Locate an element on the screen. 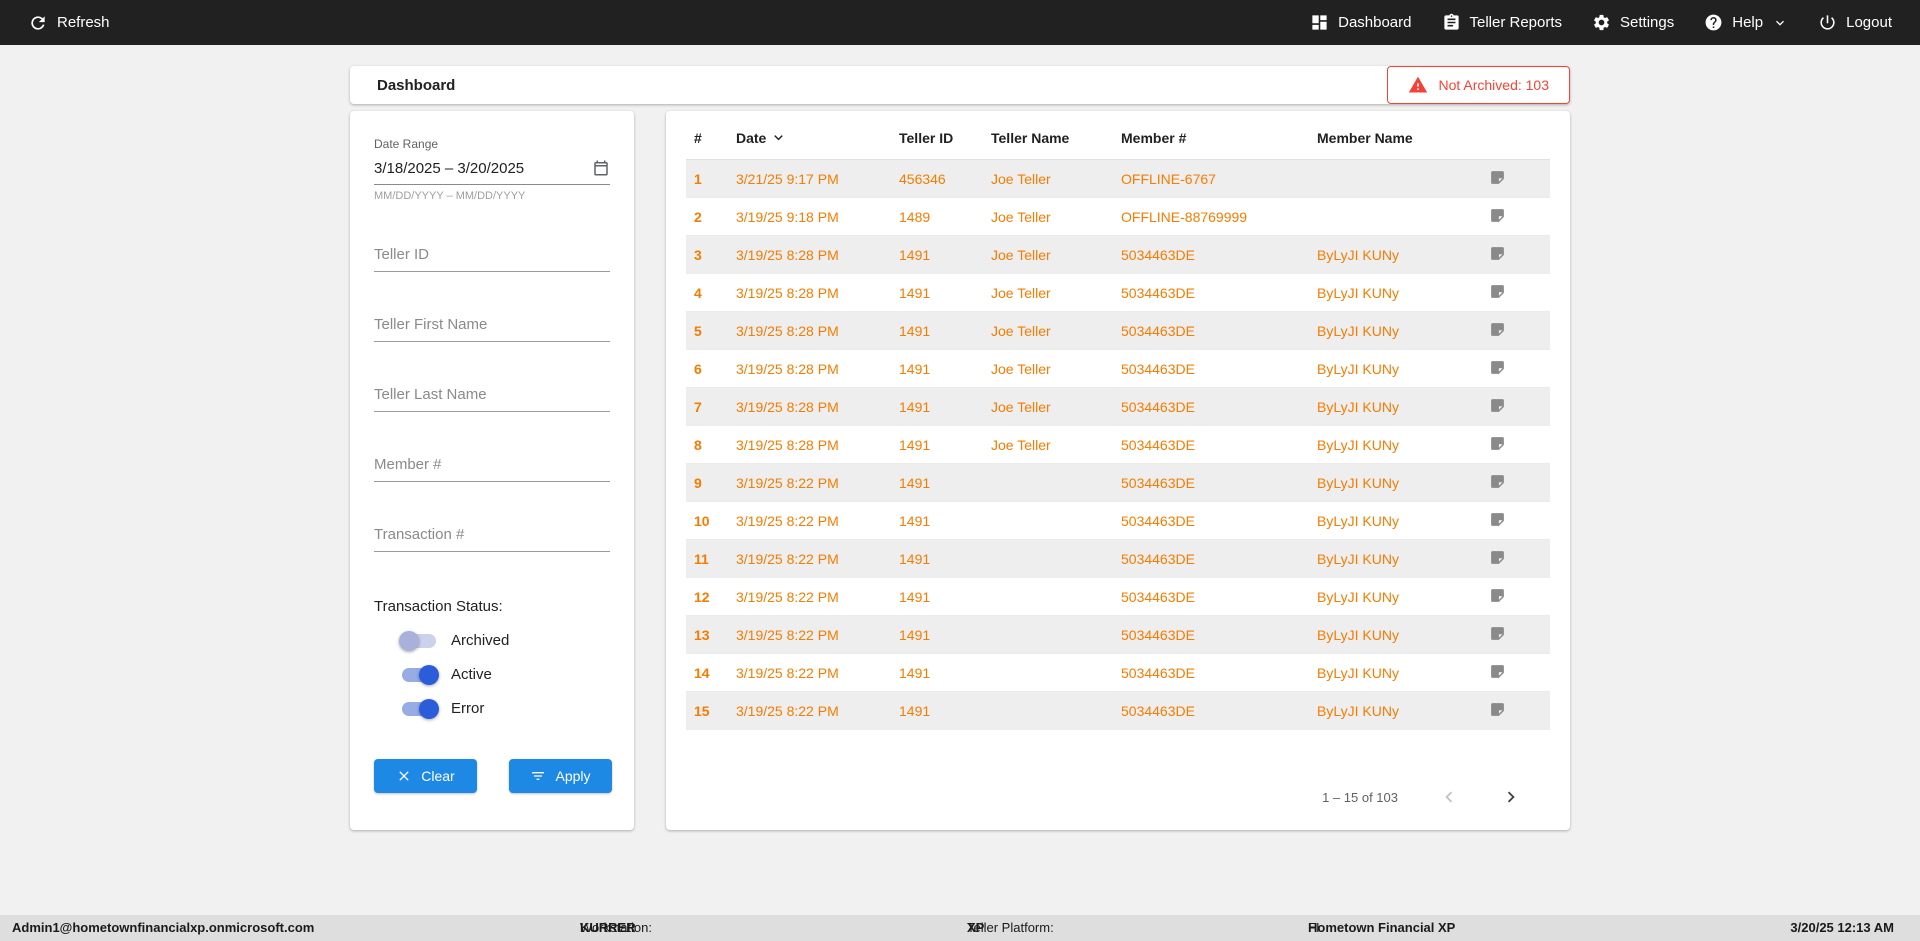  not-archived-label: Not Archived: 103 is located at coordinates (1493, 85).